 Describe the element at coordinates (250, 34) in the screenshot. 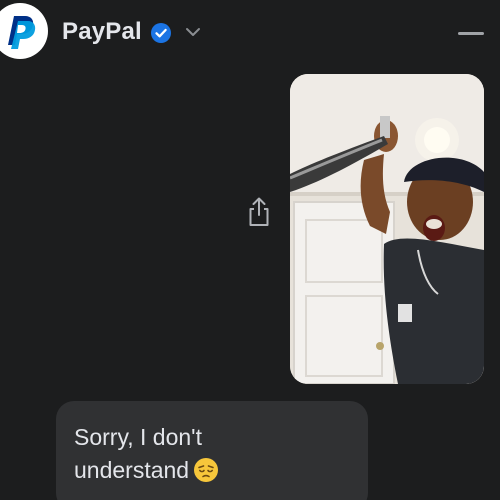

I see `chat-header: PayPal` at that location.